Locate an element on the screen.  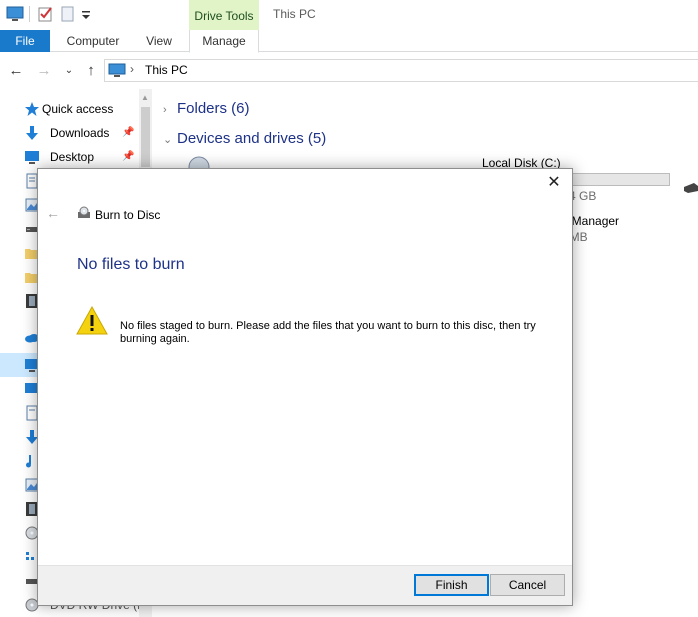
nav-label: Desktop is located at coordinates (72, 157).